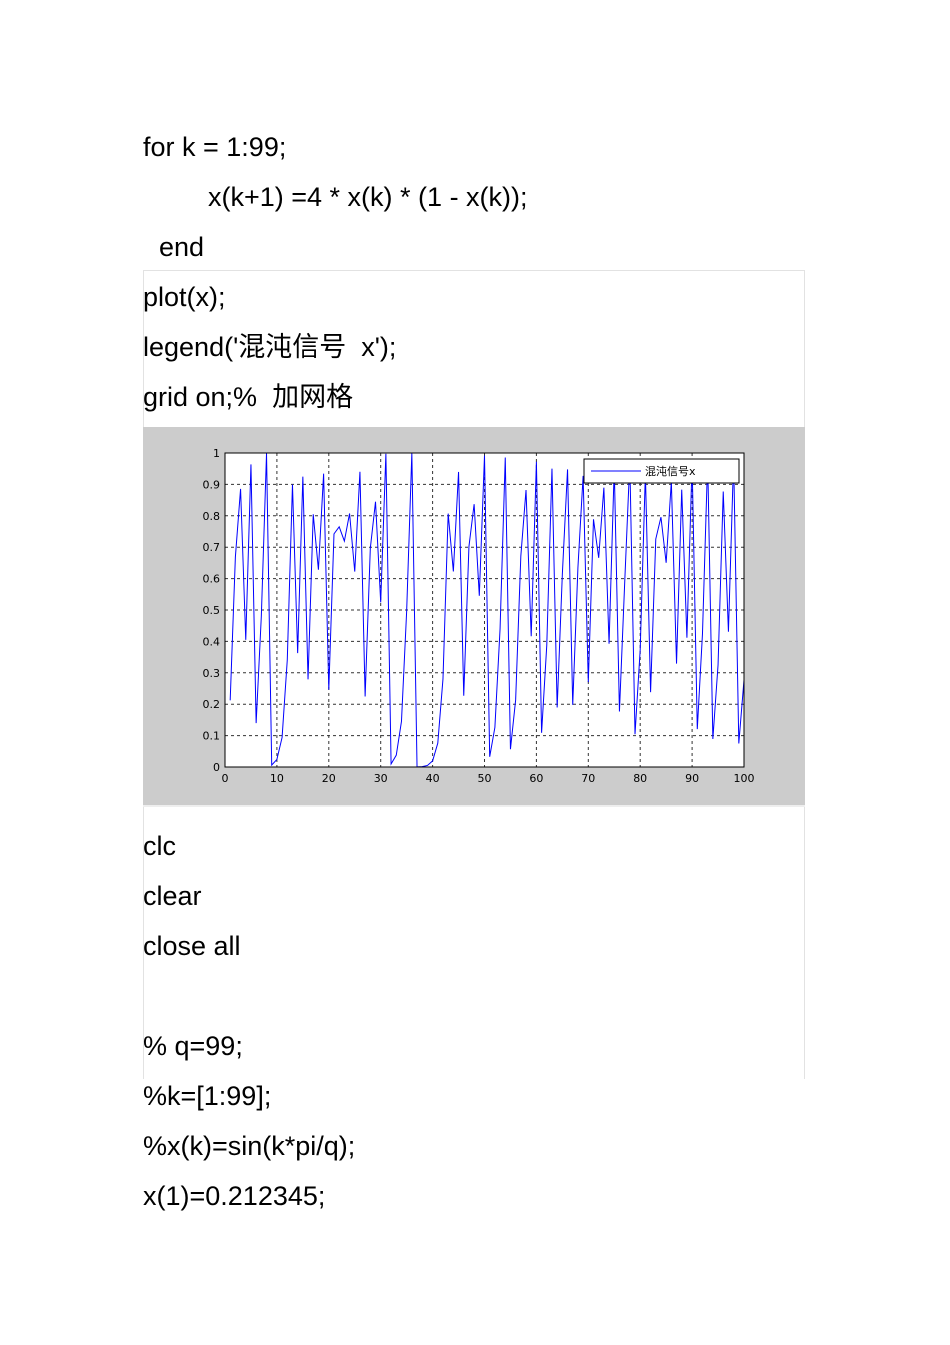  What do you see at coordinates (212, 610) in the screenshot?
I see `y-tick-label: 0.5` at bounding box center [212, 610].